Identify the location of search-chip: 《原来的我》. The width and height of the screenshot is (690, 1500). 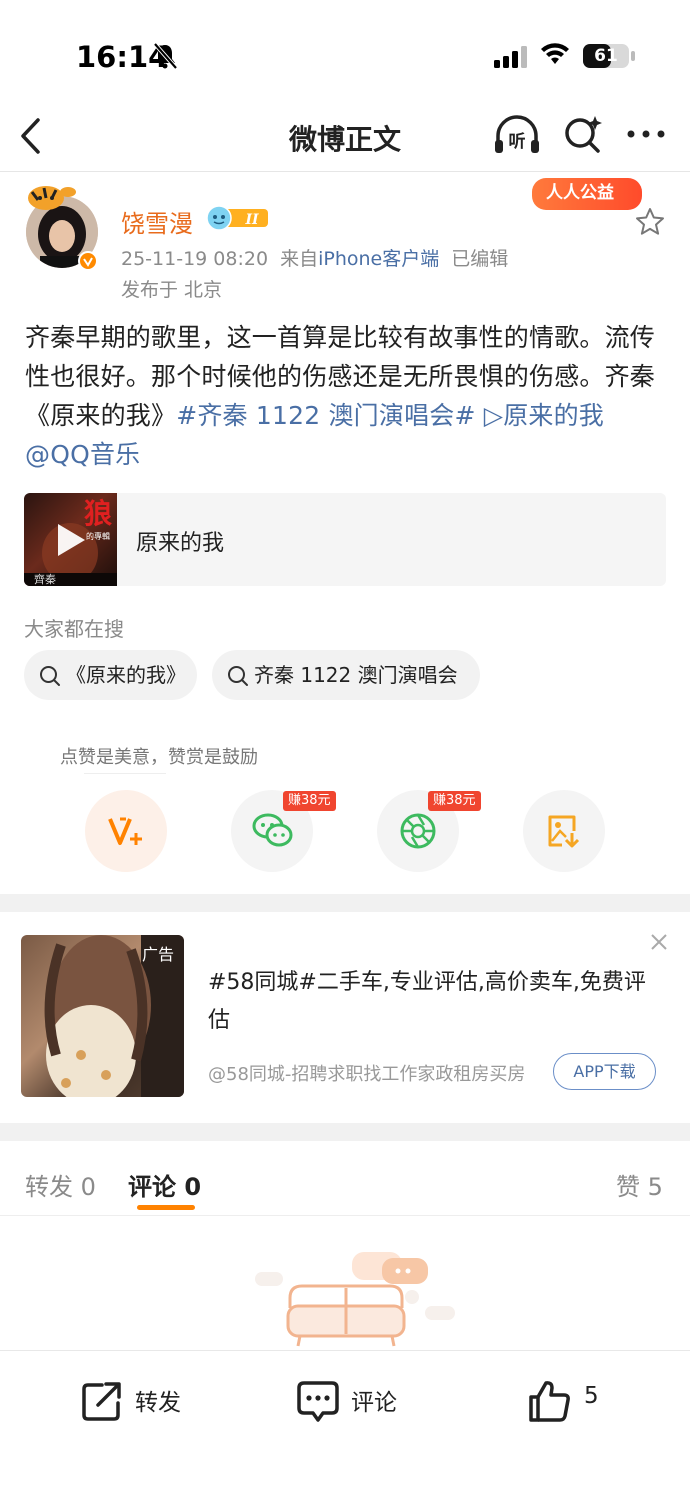
(110, 675).